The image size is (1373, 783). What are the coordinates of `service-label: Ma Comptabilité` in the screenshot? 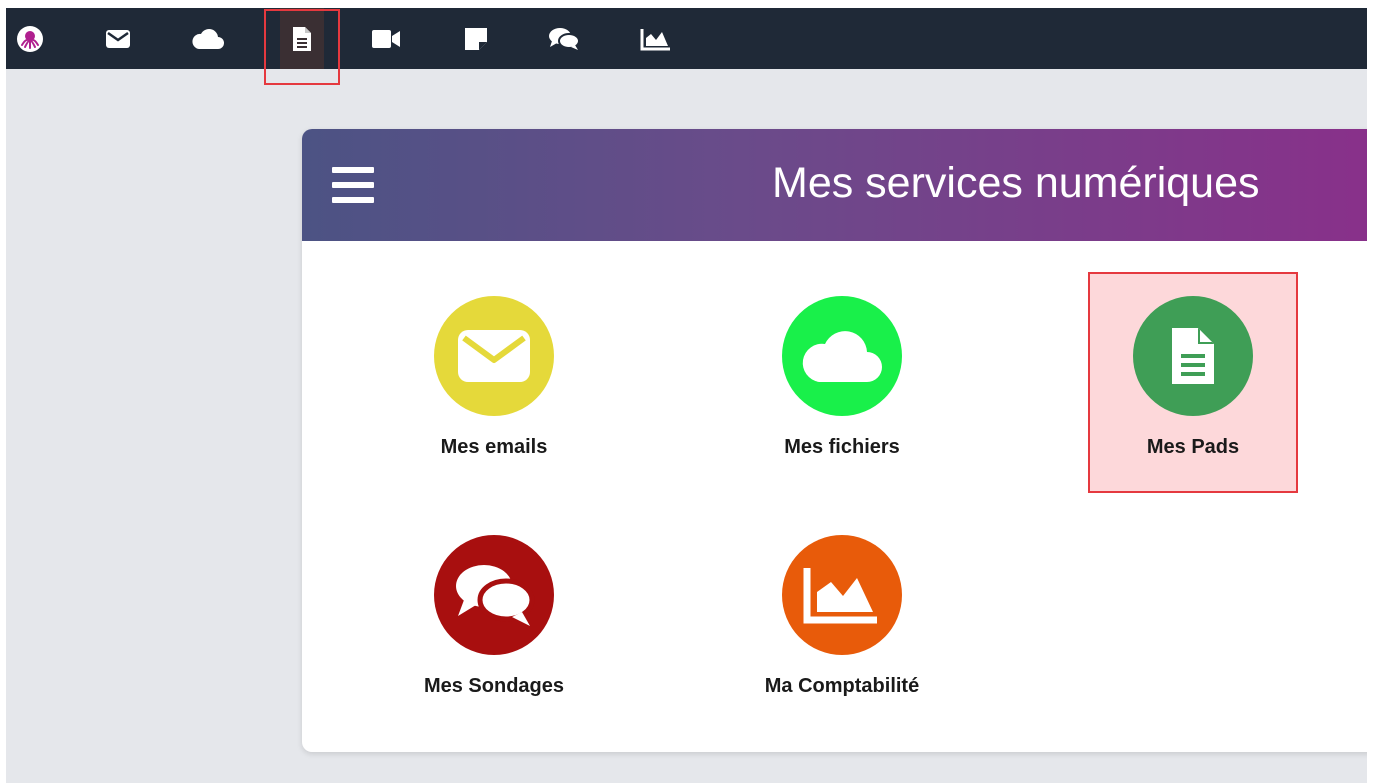 It's located at (842, 686).